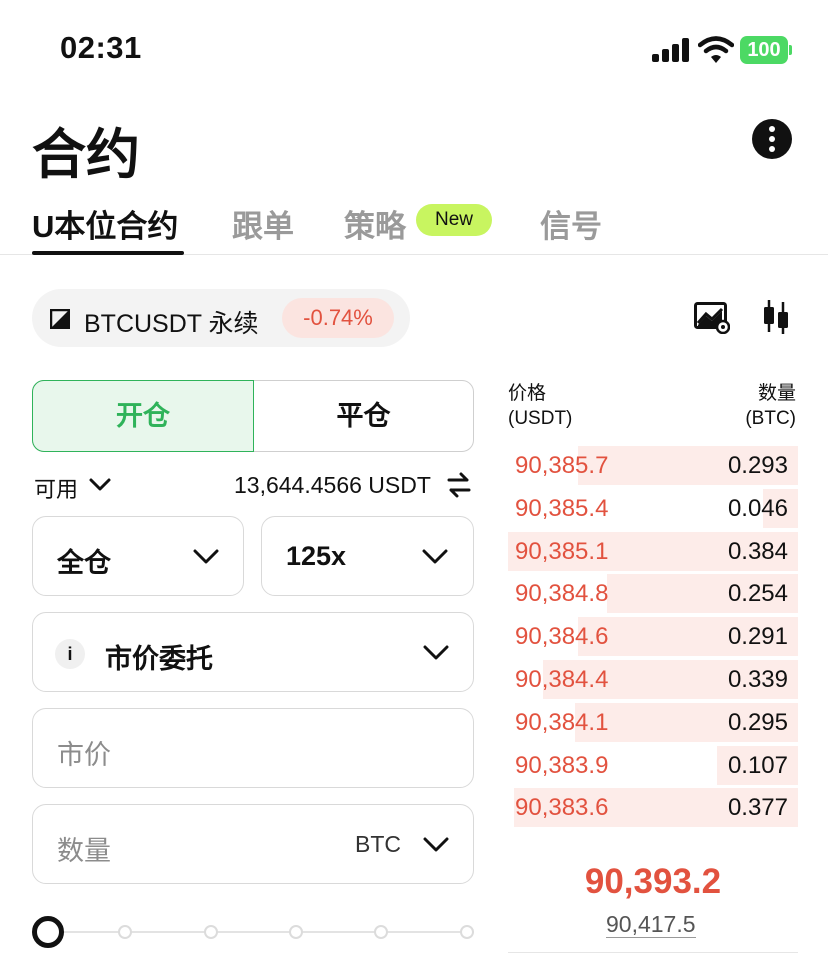 This screenshot has height=980, width=828. Describe the element at coordinates (253, 652) in the screenshot. I see `order-type-select: i 市价委托` at that location.